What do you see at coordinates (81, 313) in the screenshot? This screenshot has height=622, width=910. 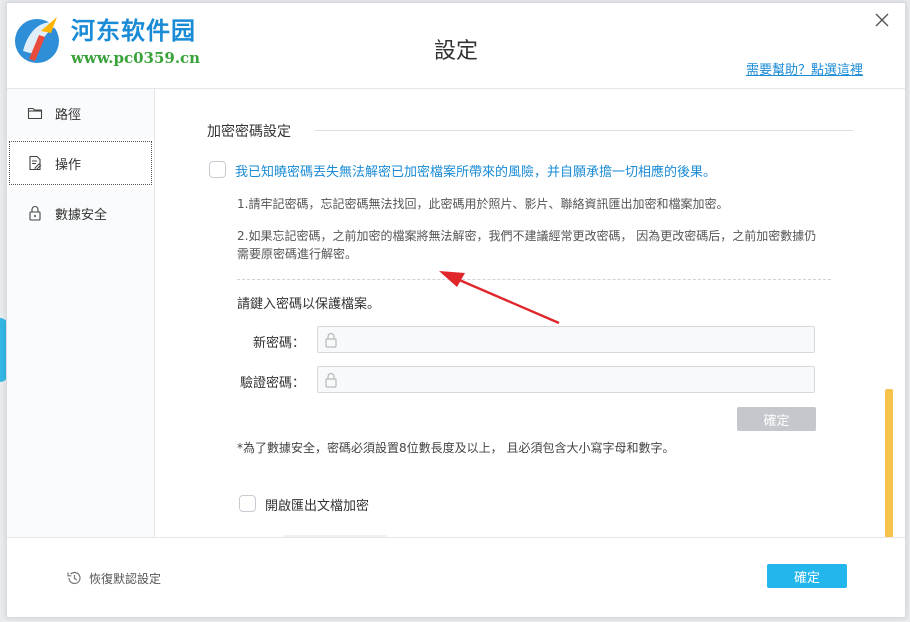 I see `settings-sidebar: 路徑 操作 數據安全` at bounding box center [81, 313].